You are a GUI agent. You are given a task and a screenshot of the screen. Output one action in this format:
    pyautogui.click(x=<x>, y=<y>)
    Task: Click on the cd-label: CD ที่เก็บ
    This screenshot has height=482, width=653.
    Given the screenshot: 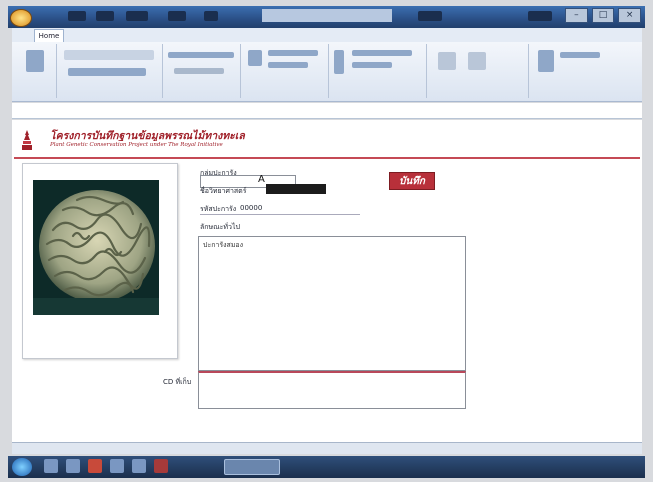 What is the action you would take?
    pyautogui.click(x=177, y=382)
    